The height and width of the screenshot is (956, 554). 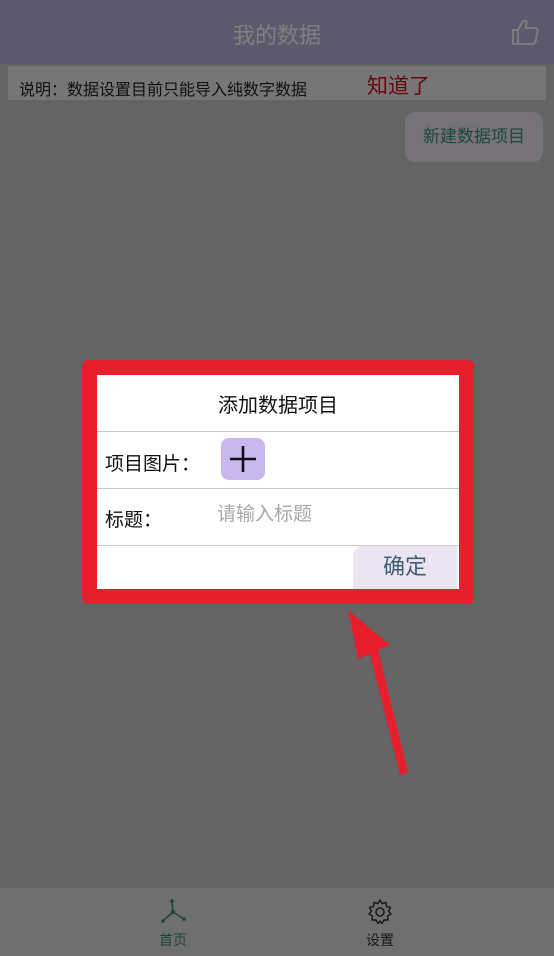 What do you see at coordinates (405, 567) in the screenshot?
I see `confirm-button: 确定` at bounding box center [405, 567].